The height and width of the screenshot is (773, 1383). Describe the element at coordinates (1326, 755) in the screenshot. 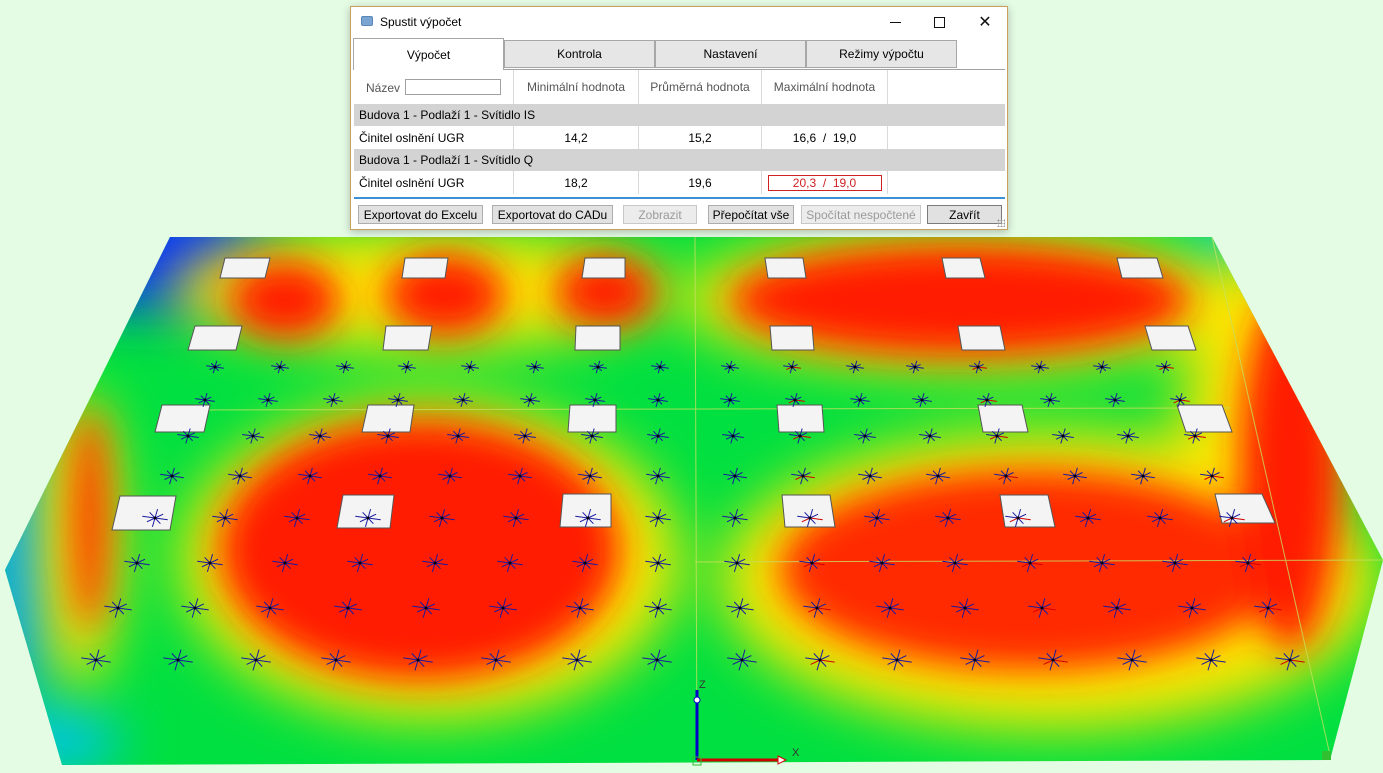

I see `corner-handle` at that location.